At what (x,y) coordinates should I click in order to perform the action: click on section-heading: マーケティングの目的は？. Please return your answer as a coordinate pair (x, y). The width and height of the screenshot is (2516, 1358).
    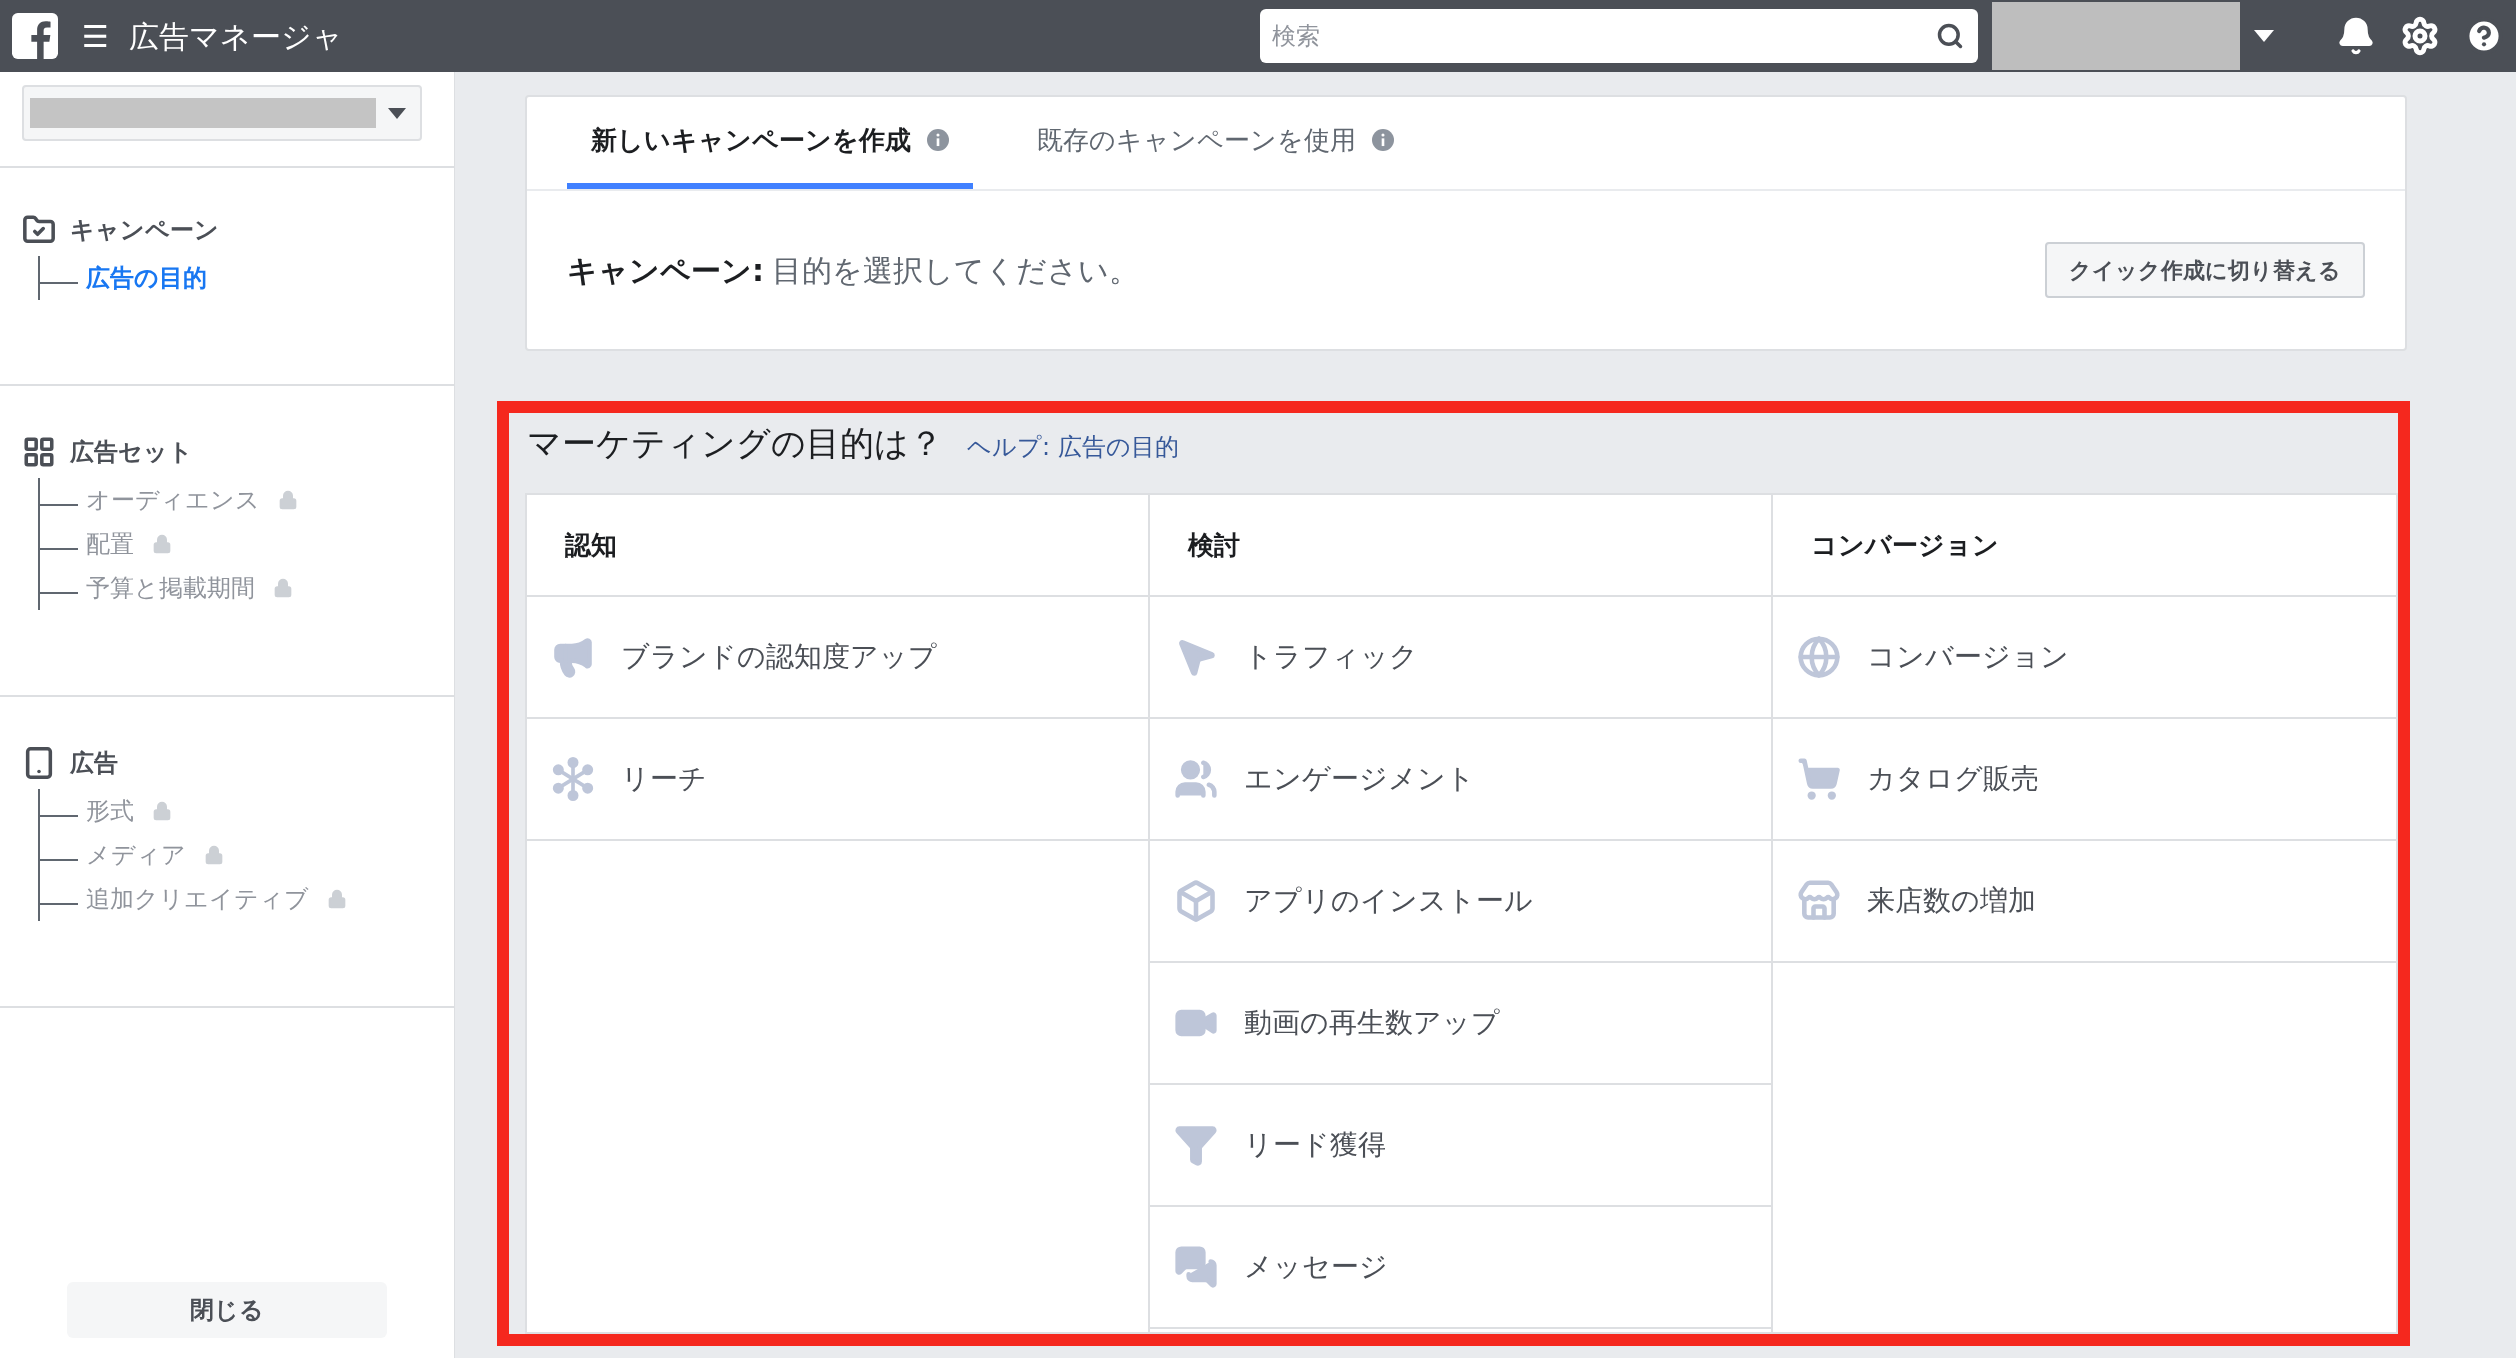
    Looking at the image, I should click on (735, 443).